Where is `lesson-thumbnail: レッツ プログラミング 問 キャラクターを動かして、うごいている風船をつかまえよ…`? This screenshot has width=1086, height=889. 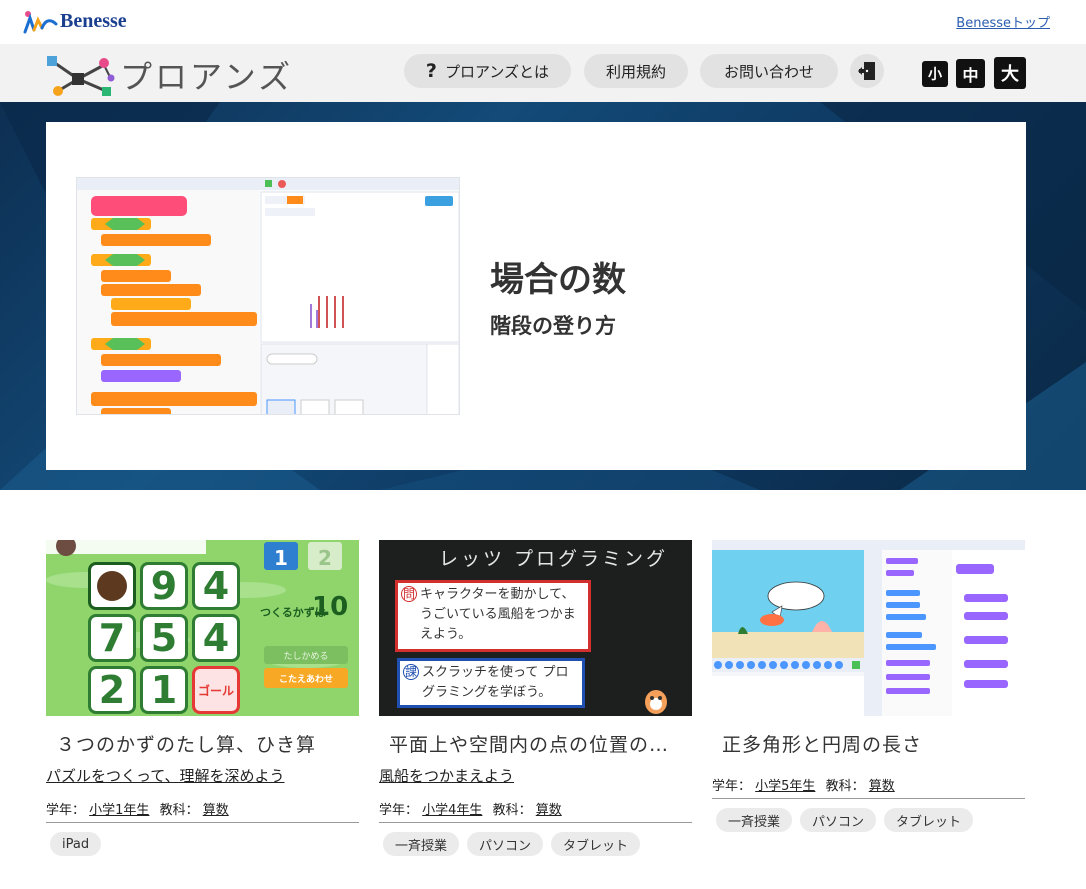
lesson-thumbnail: レッツ プログラミング 問 キャラクターを動かして、うごいている風船をつかまえよ… is located at coordinates (535, 628).